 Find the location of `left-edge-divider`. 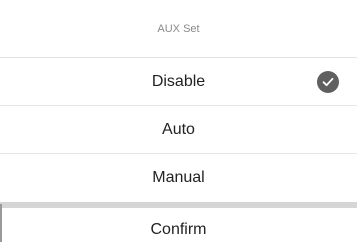

left-edge-divider is located at coordinates (1, 223).